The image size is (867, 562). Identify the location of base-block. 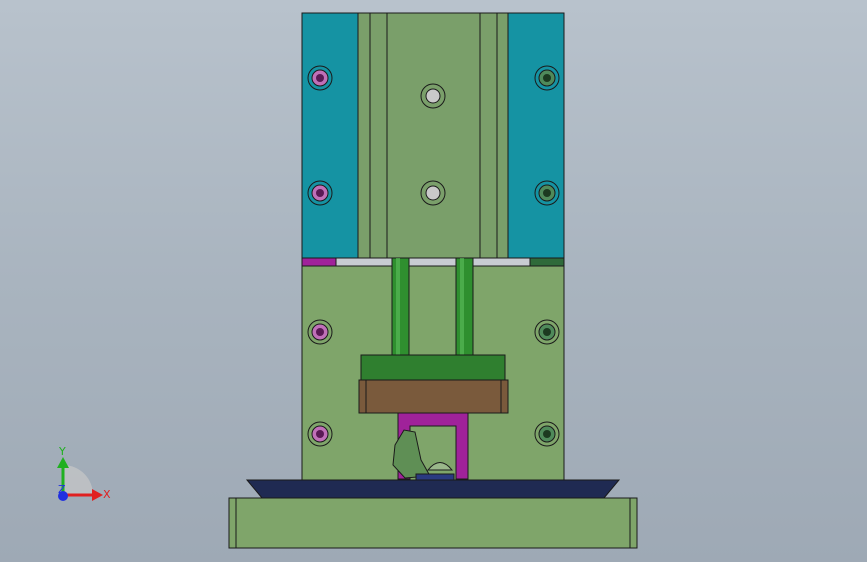
(433, 523).